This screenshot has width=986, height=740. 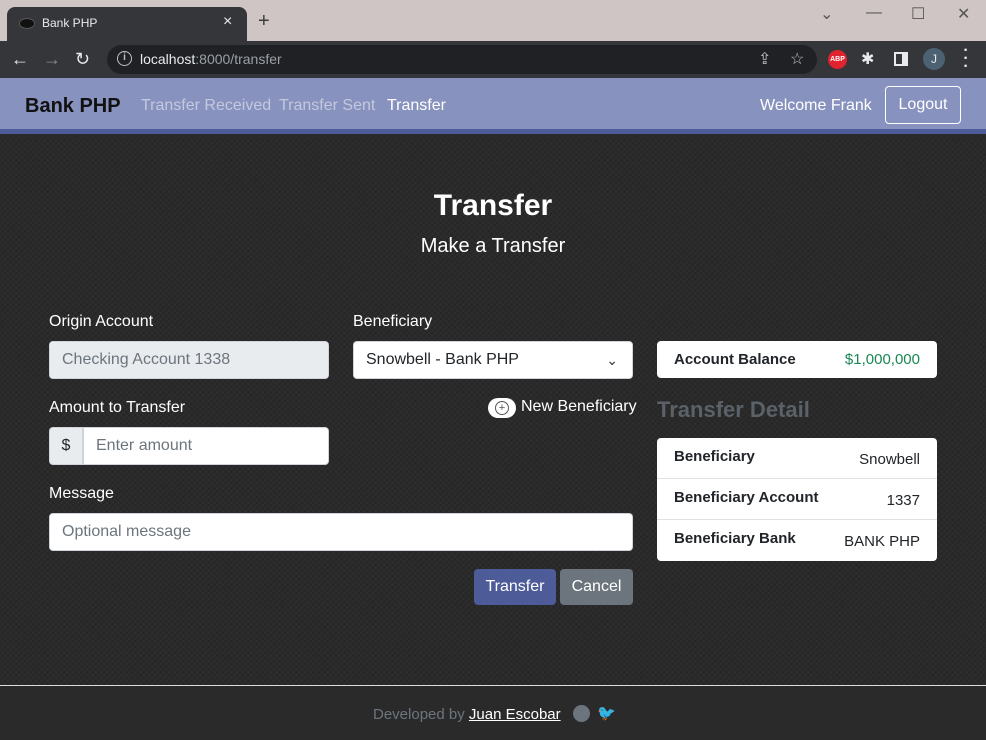 I want to click on nav-transfer-sent: Transfer Sent, so click(x=327, y=106).